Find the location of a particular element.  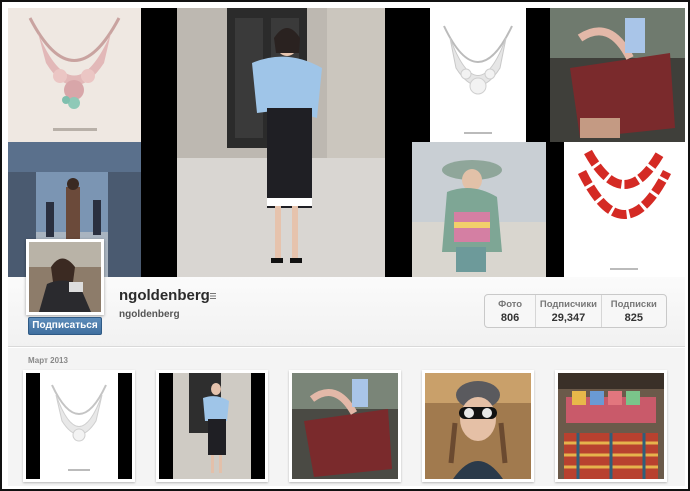

stats-box: Фото 806 Подписчики 29,347 Подписки 825 is located at coordinates (575, 311).